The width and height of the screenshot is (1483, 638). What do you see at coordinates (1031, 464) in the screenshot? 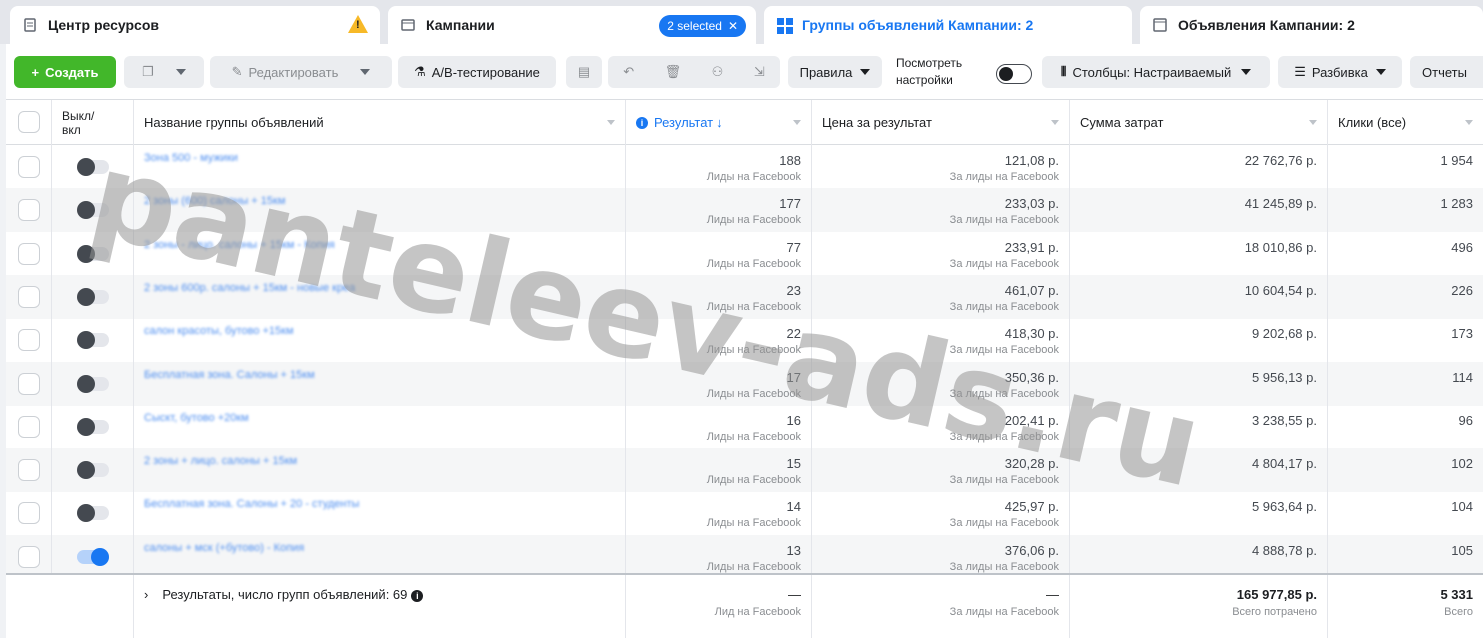
I see `cost-value: 320,28 р.` at bounding box center [1031, 464].